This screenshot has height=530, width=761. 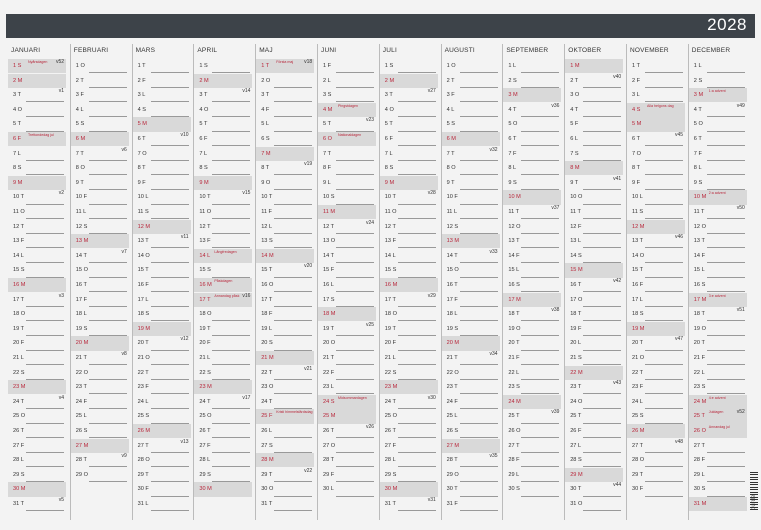 What do you see at coordinates (285, 475) in the screenshot?
I see `day-cell: 29 T v22` at bounding box center [285, 475].